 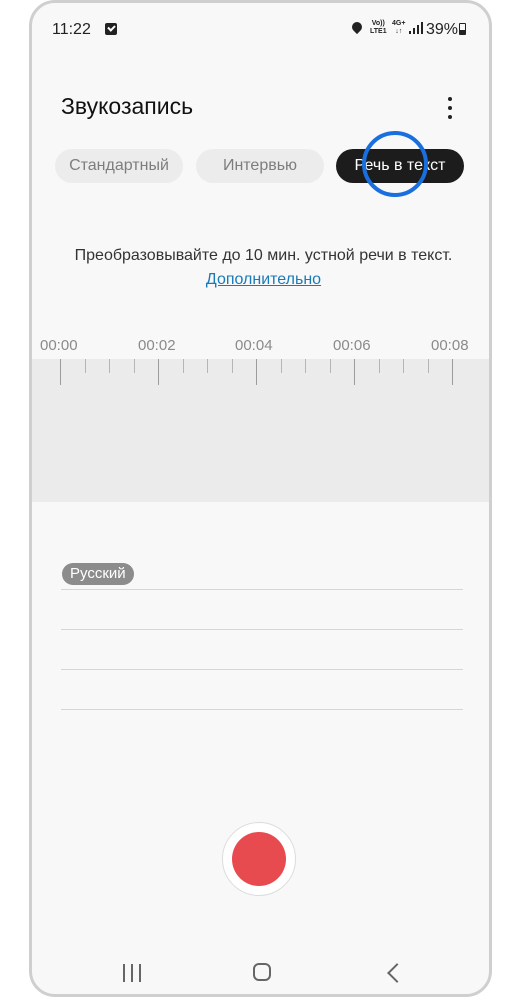 I want to click on record-icon, so click(x=259, y=859).